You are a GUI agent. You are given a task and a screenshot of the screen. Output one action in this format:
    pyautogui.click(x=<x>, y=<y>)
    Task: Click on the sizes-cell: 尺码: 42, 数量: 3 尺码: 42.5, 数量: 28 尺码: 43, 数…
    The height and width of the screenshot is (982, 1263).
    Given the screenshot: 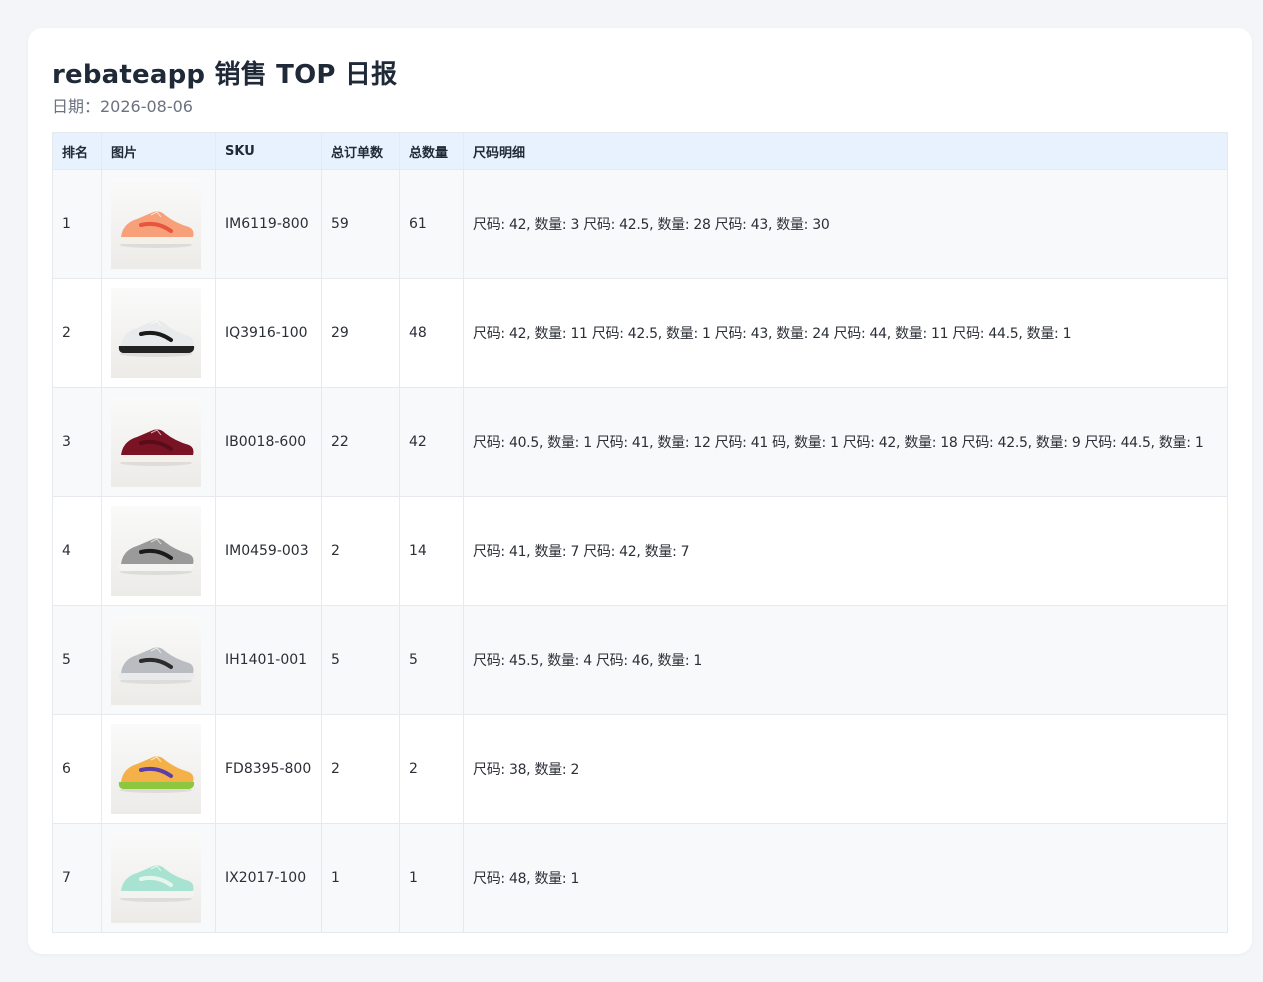 What is the action you would take?
    pyautogui.click(x=845, y=224)
    